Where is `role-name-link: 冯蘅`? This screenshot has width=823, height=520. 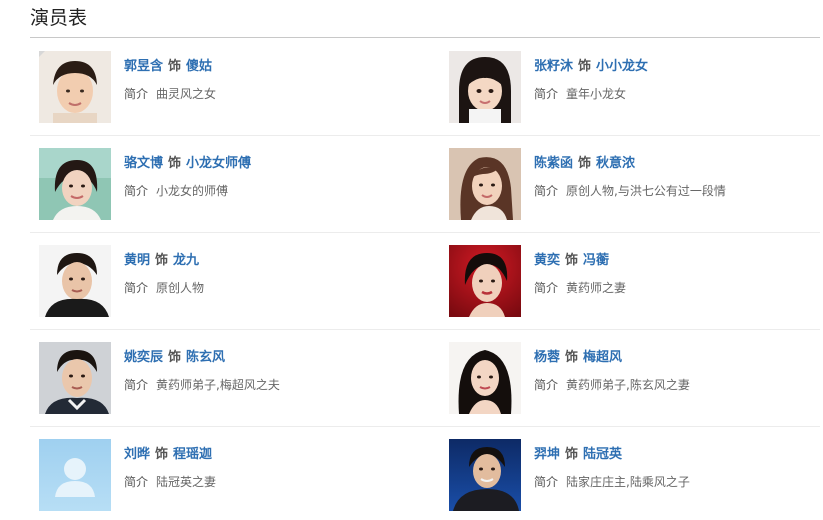
role-name-link: 冯蘅 is located at coordinates (596, 260).